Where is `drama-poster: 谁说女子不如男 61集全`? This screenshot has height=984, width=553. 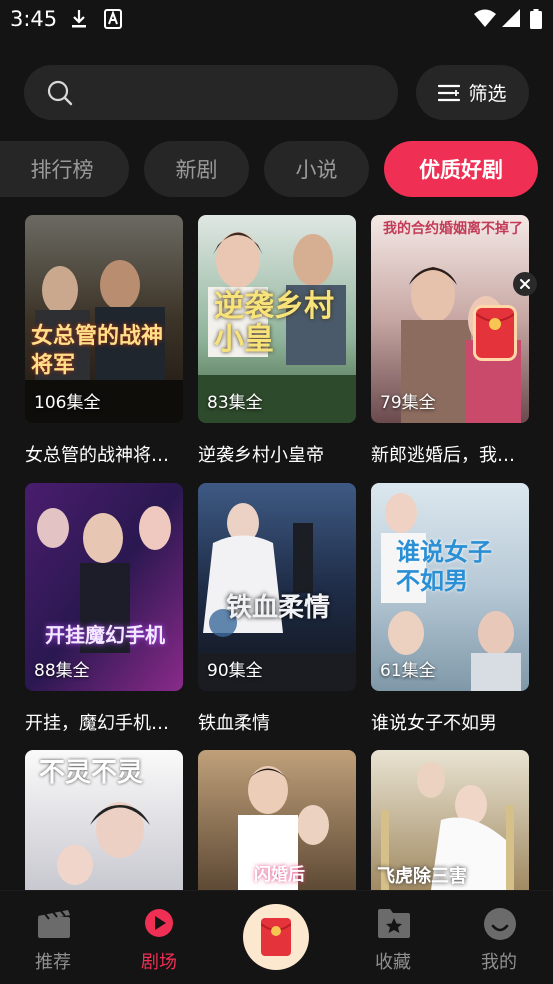 drama-poster: 谁说女子不如男 61集全 is located at coordinates (450, 587).